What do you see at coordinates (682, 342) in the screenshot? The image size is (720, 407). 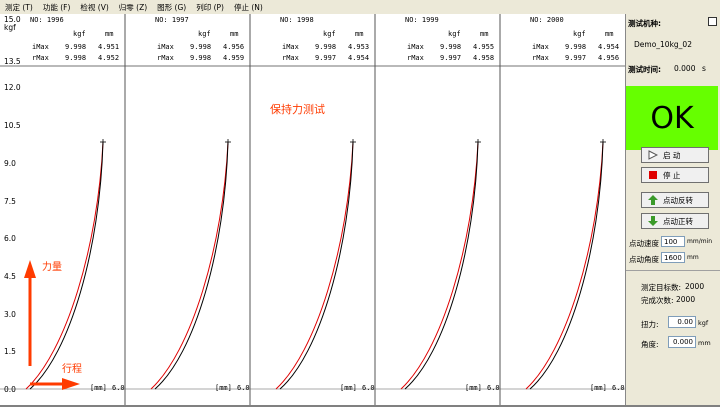 I see `angle-field: 0.000` at bounding box center [682, 342].